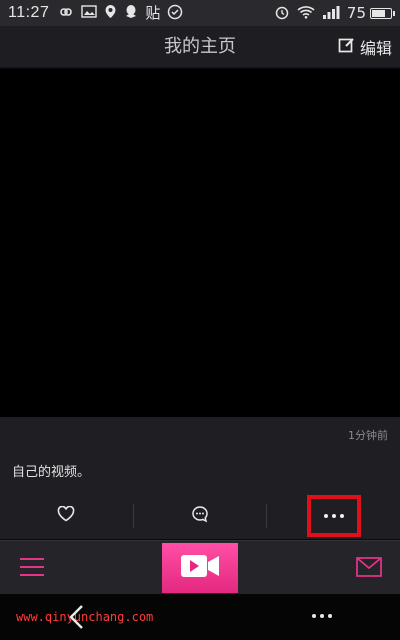 This screenshot has width=400, height=640. I want to click on status-right: 75, so click(334, 13).